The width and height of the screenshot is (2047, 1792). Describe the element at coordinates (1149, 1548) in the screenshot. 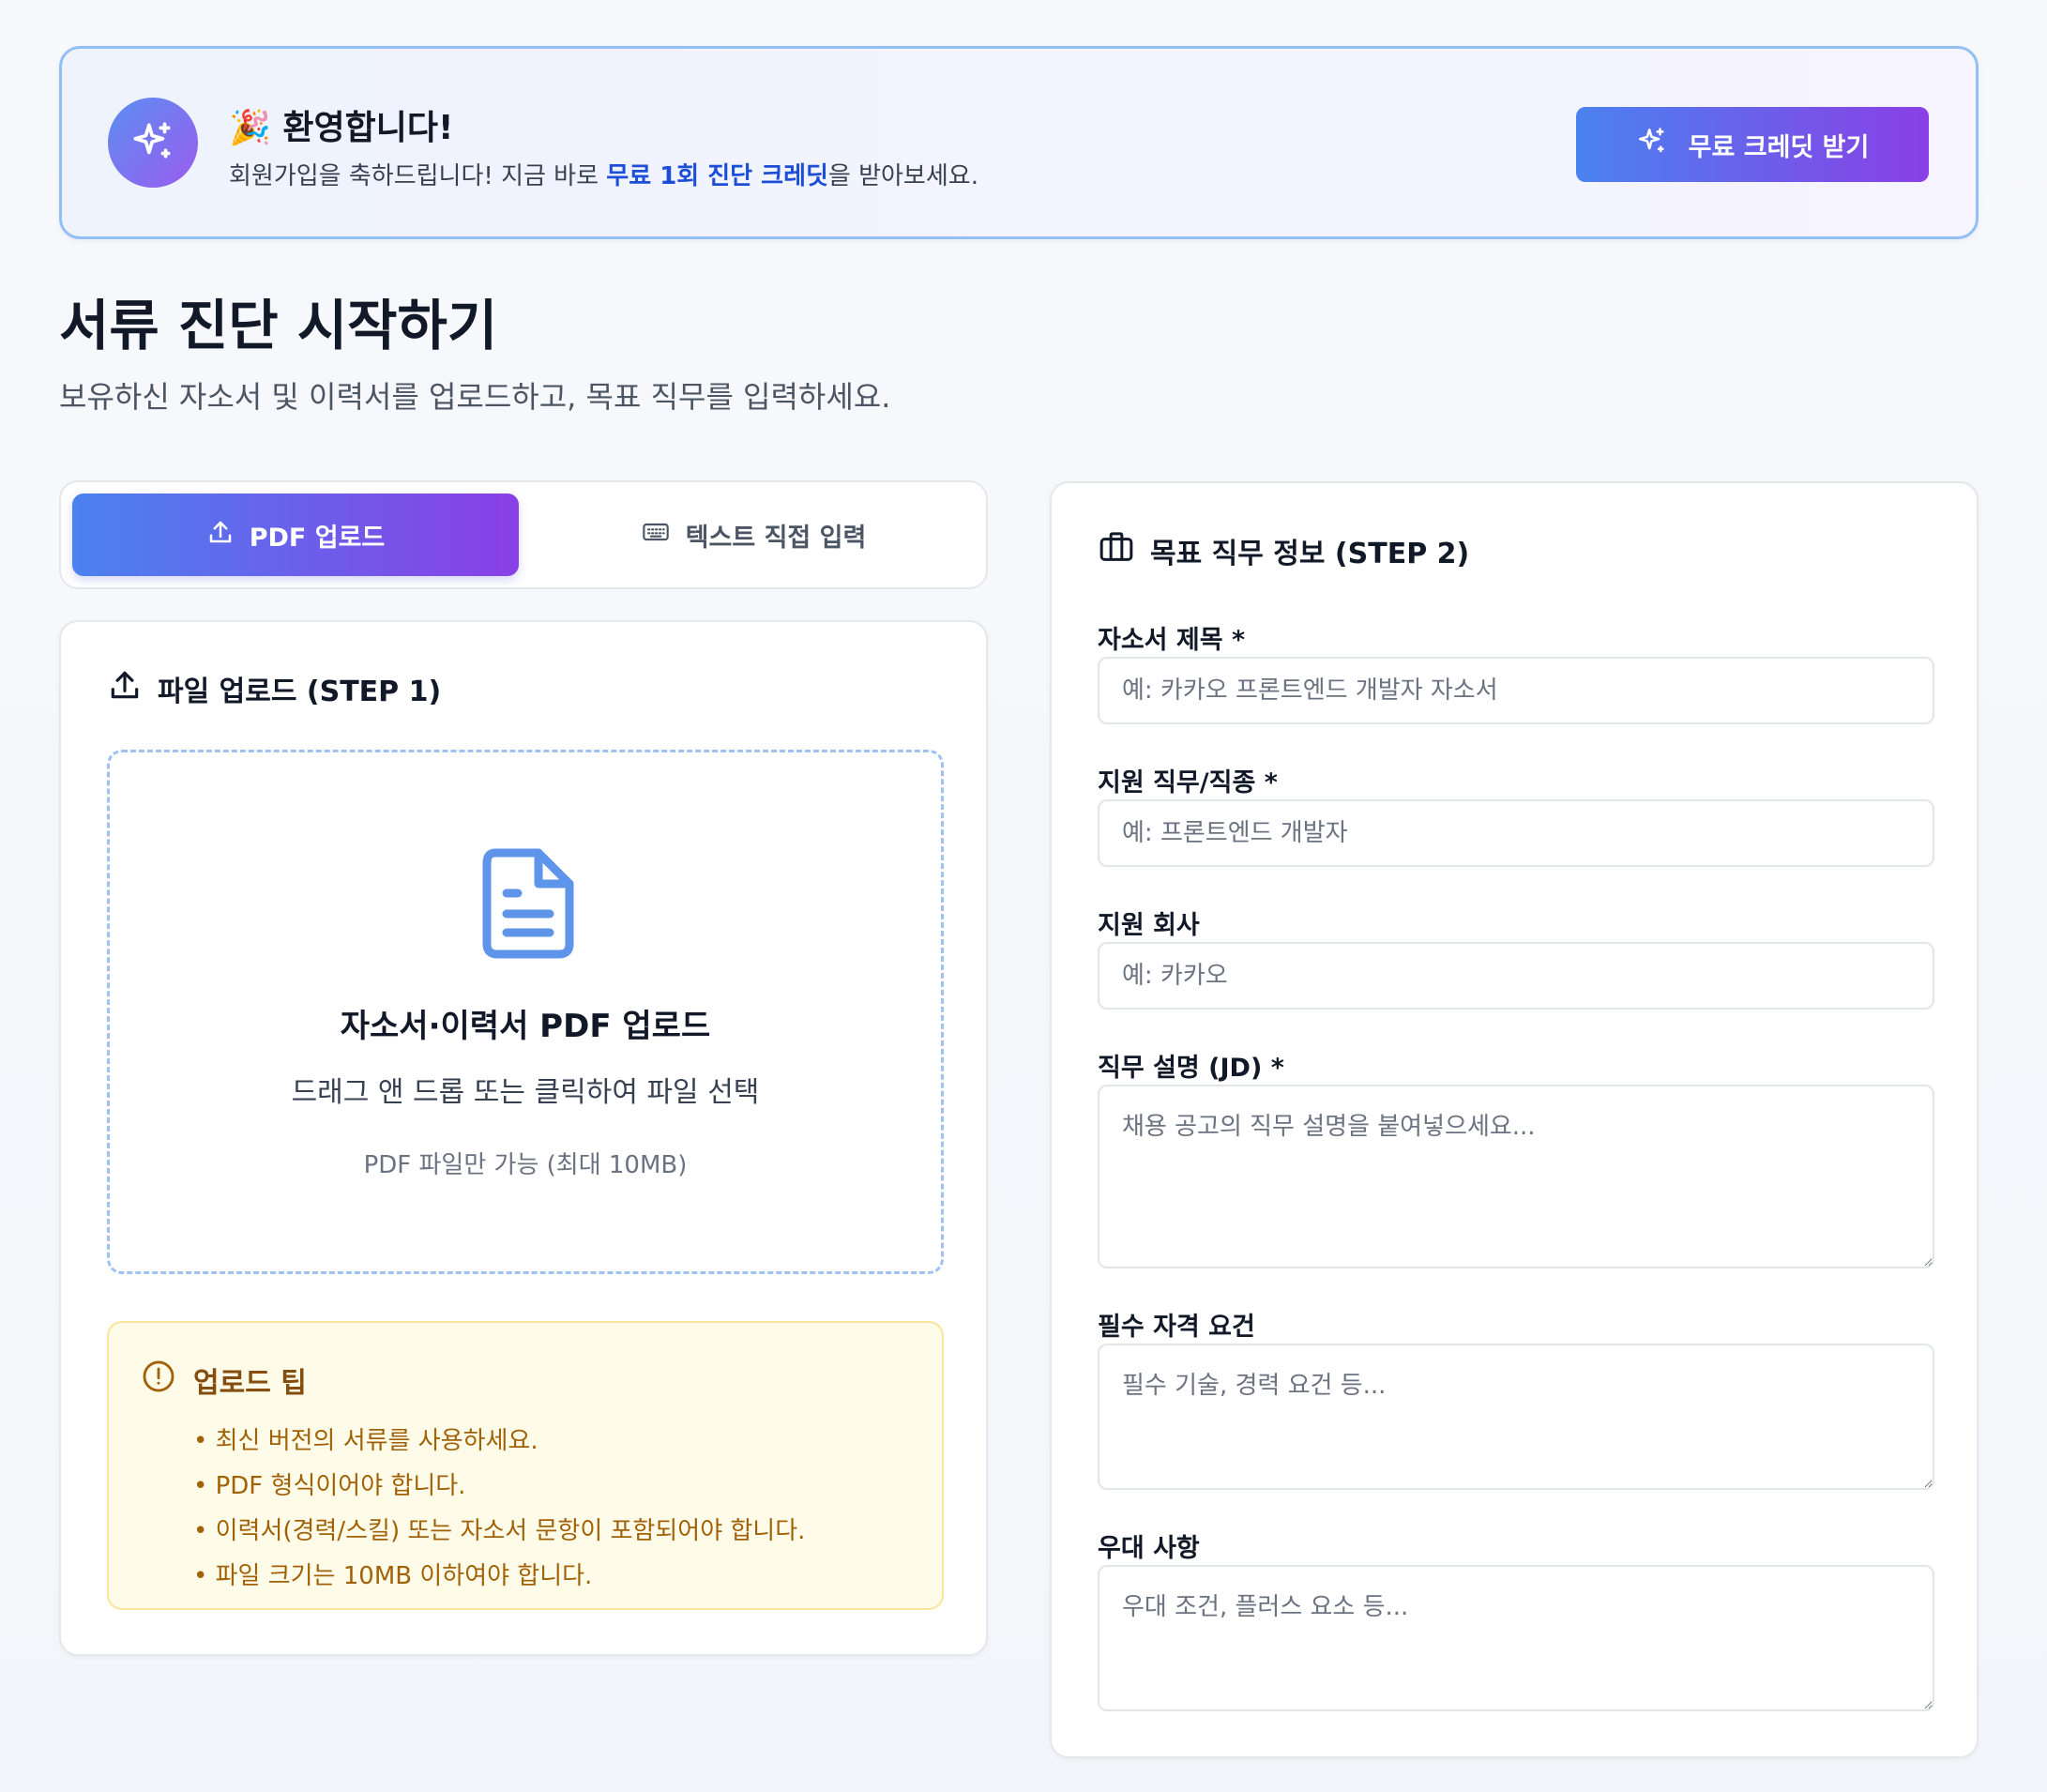

I see `preferred-label: 우대 사항` at that location.